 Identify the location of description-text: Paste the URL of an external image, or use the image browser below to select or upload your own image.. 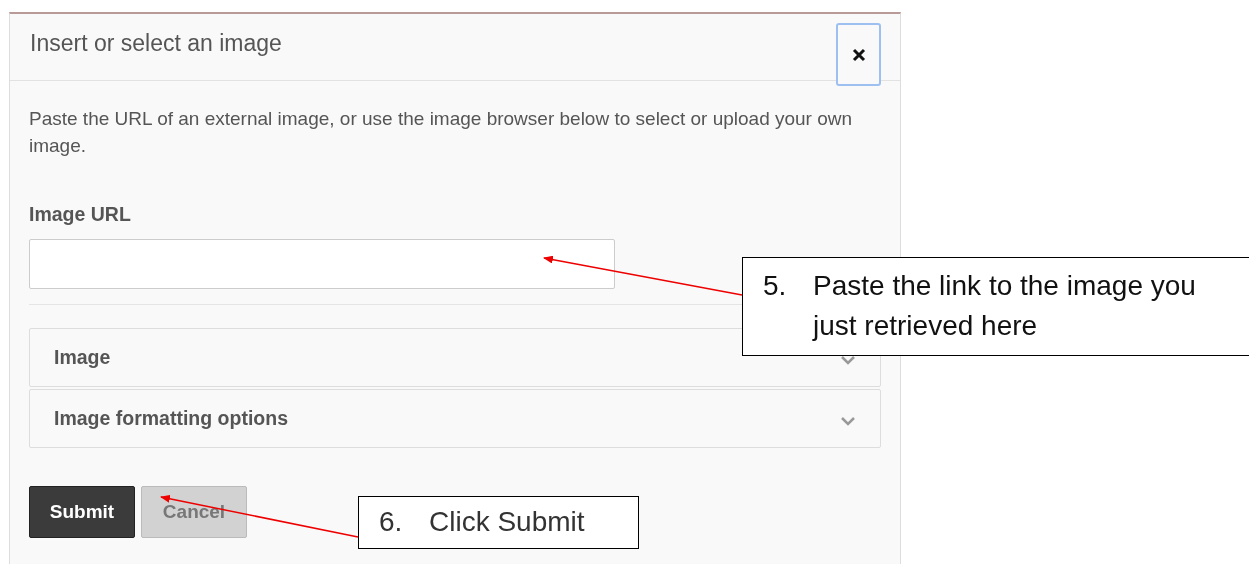
(441, 132).